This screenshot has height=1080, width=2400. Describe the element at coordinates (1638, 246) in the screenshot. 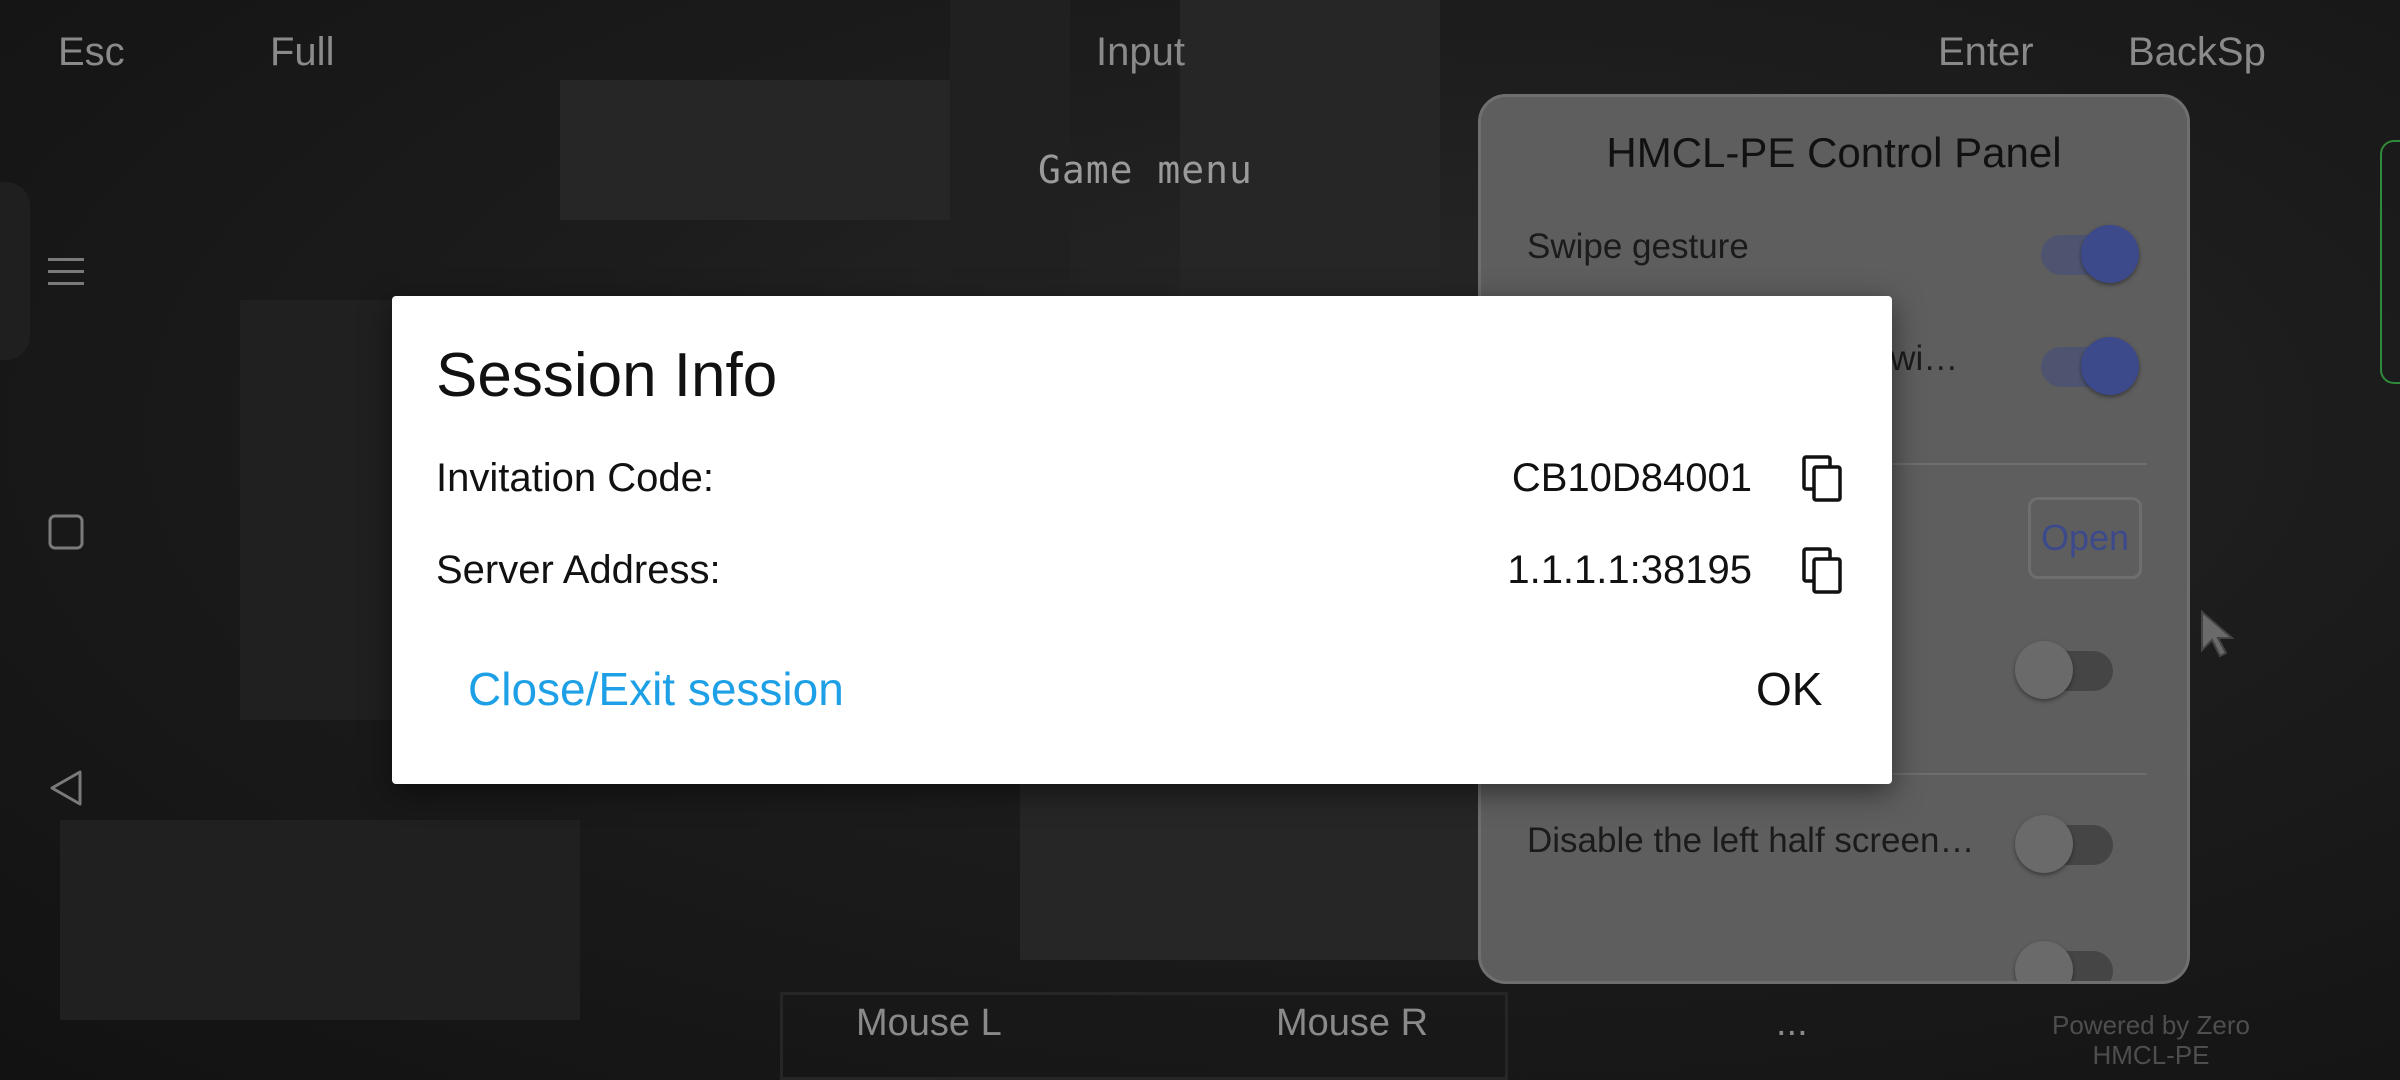

I see `swipe-gesture-label: Swipe gesture` at that location.